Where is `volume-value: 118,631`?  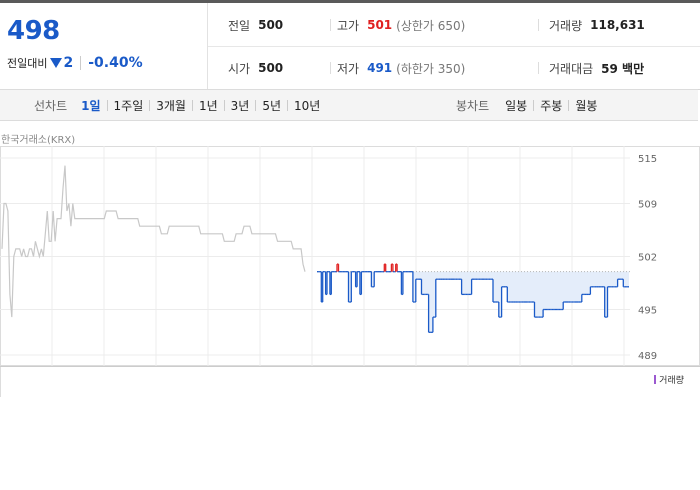 volume-value: 118,631 is located at coordinates (617, 25).